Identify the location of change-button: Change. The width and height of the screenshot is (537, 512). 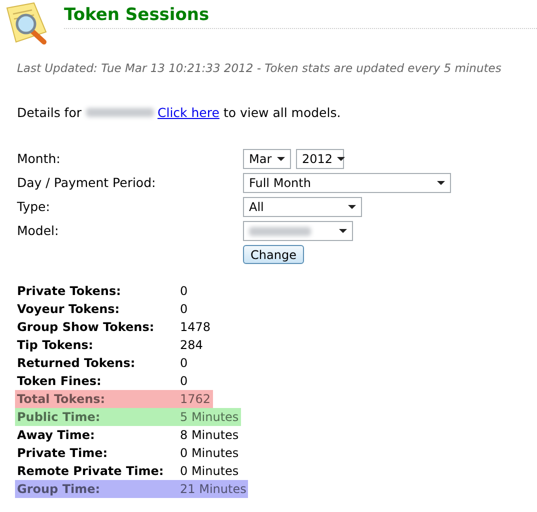
(273, 254).